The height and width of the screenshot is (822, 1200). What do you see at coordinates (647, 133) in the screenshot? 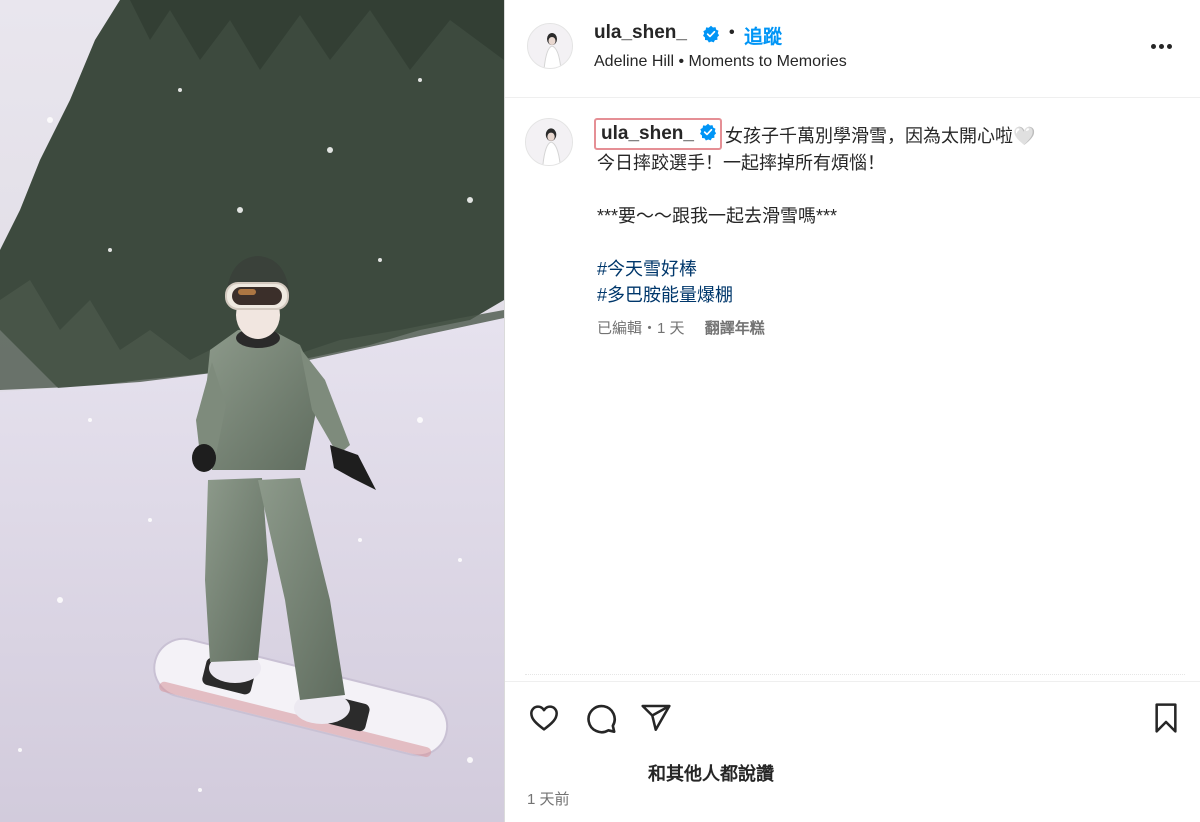
I see `caption-username: ula_shen_` at bounding box center [647, 133].